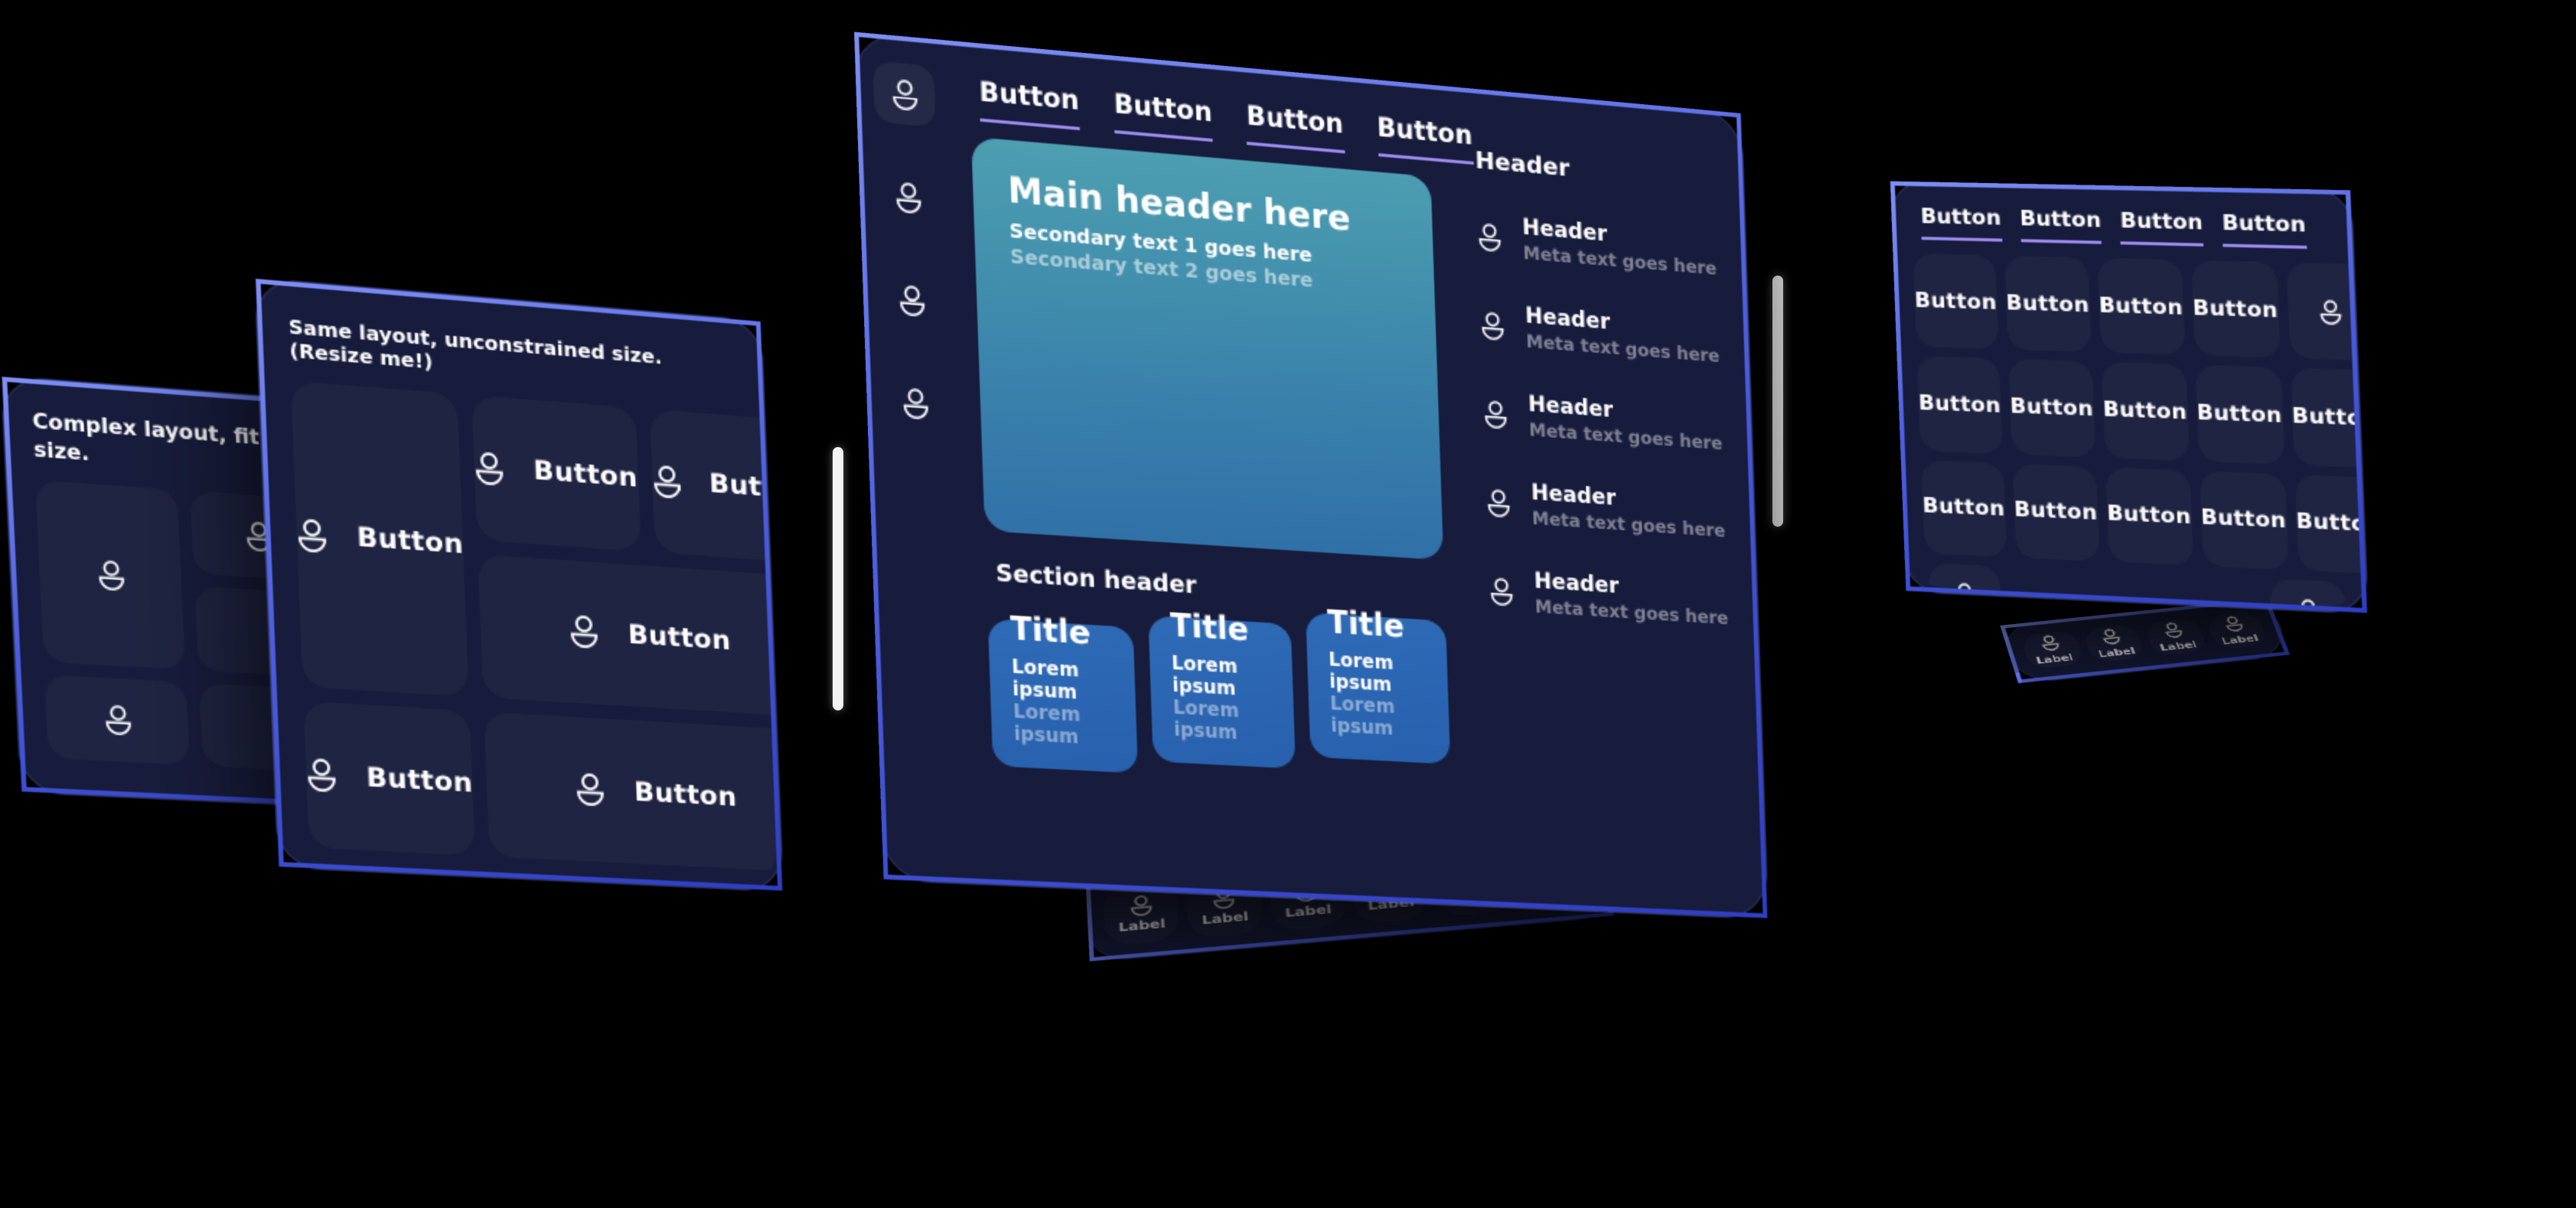  Describe the element at coordinates (1295, 127) in the screenshot. I see `tab-3: Button` at that location.